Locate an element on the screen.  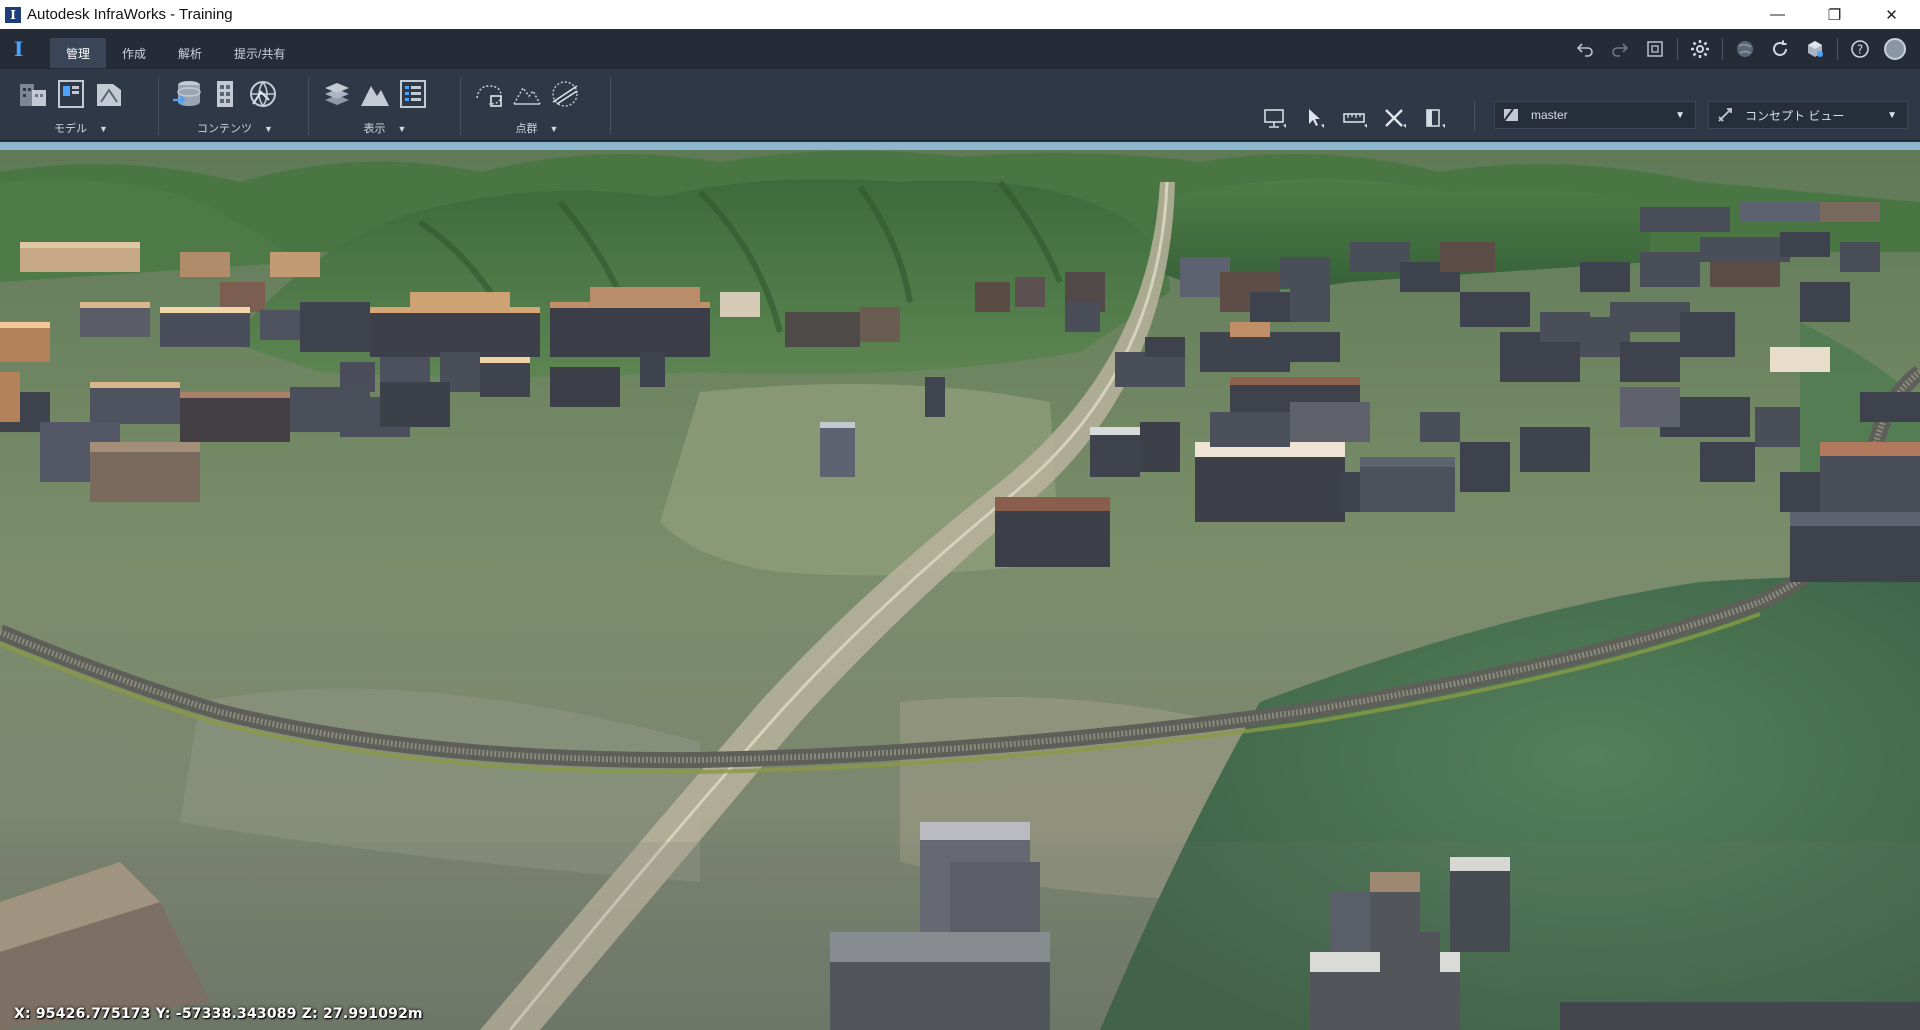
restore-button: ❐ is located at coordinates (1834, 14).